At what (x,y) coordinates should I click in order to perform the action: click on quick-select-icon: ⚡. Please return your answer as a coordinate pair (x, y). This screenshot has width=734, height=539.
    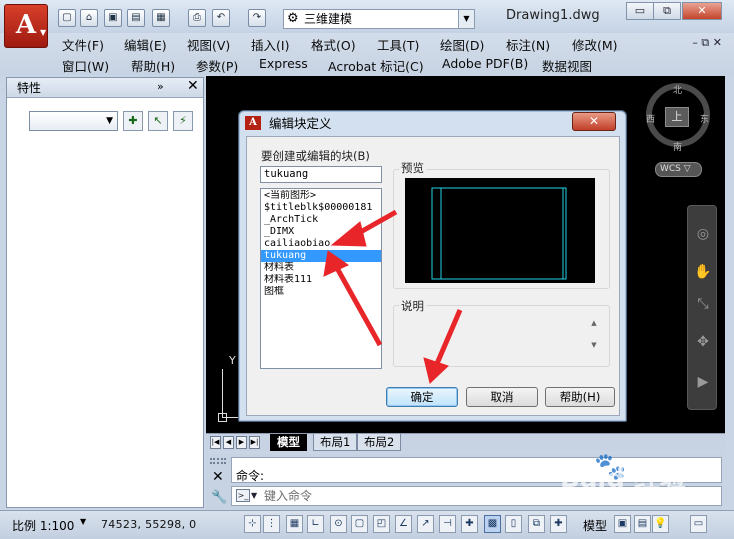
    Looking at the image, I should click on (183, 121).